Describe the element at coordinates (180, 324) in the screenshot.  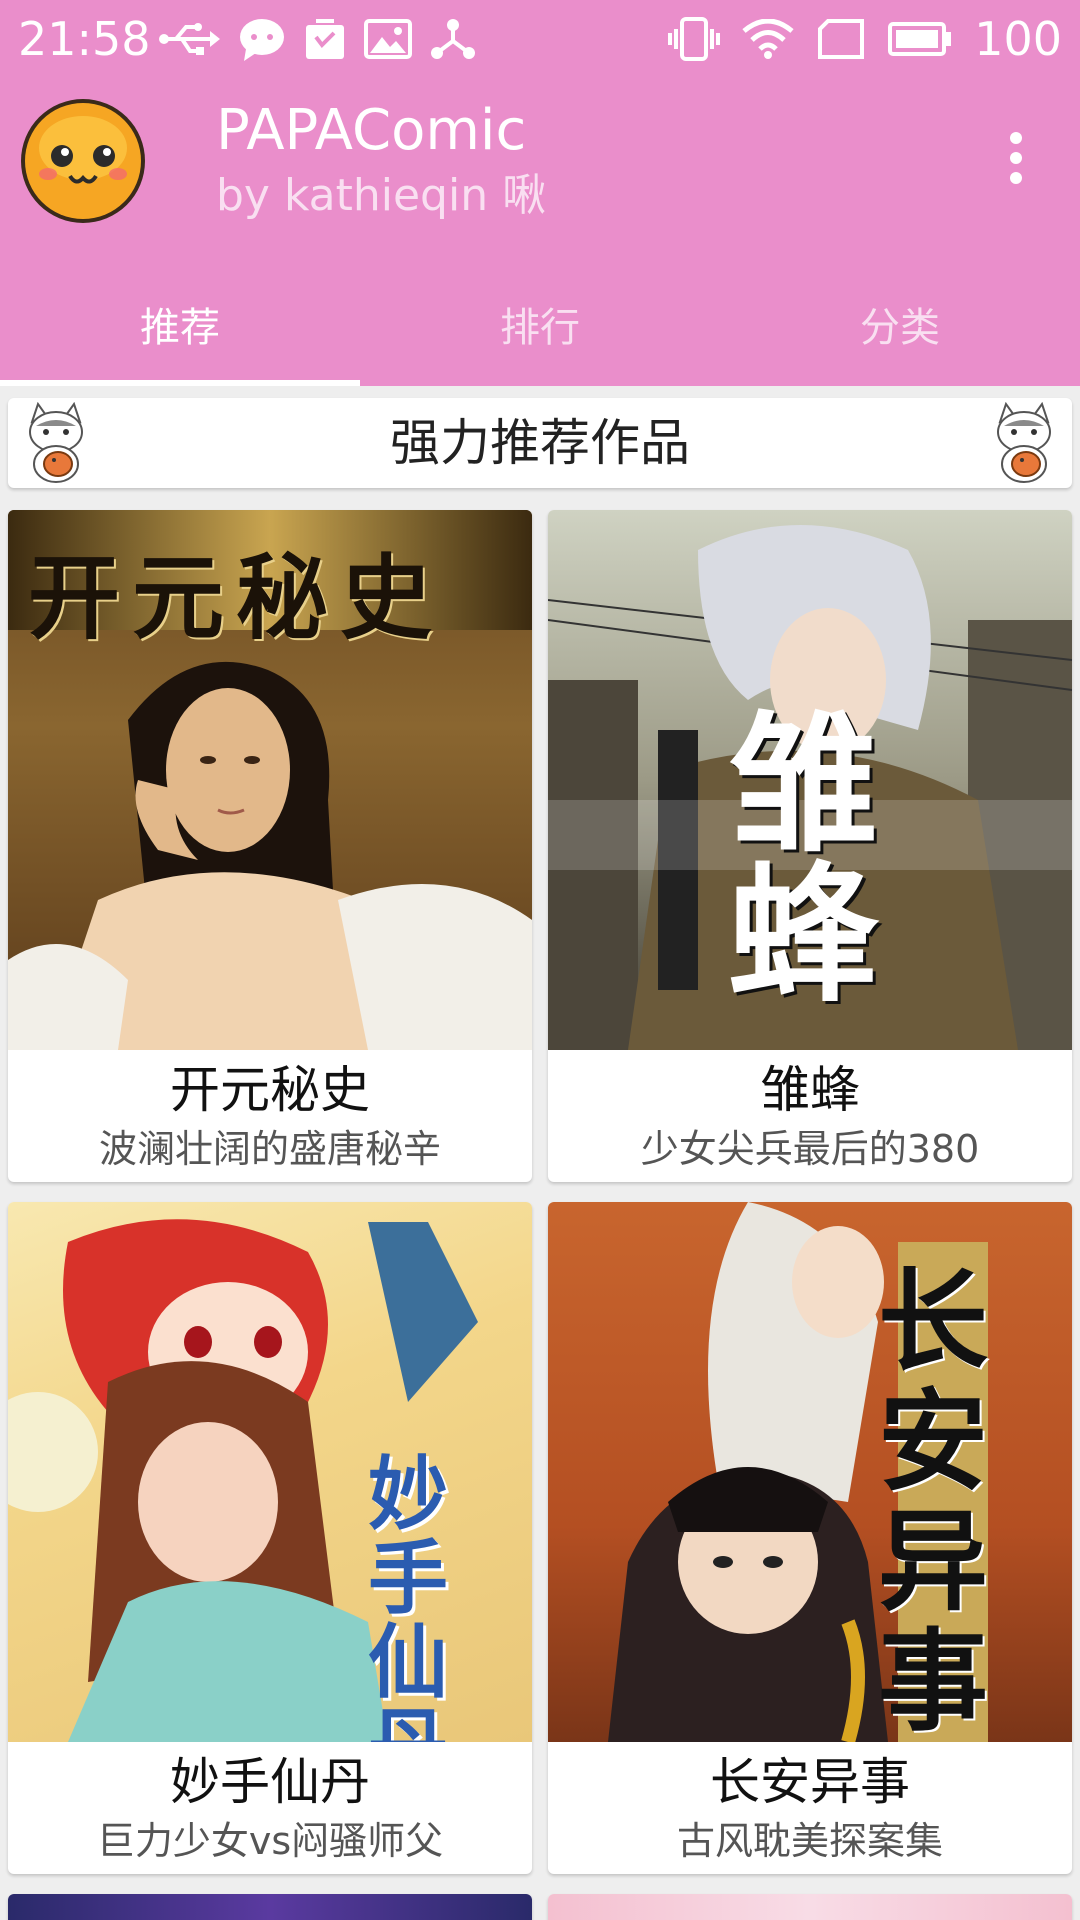
I see `tab-recommend: 推荐` at that location.